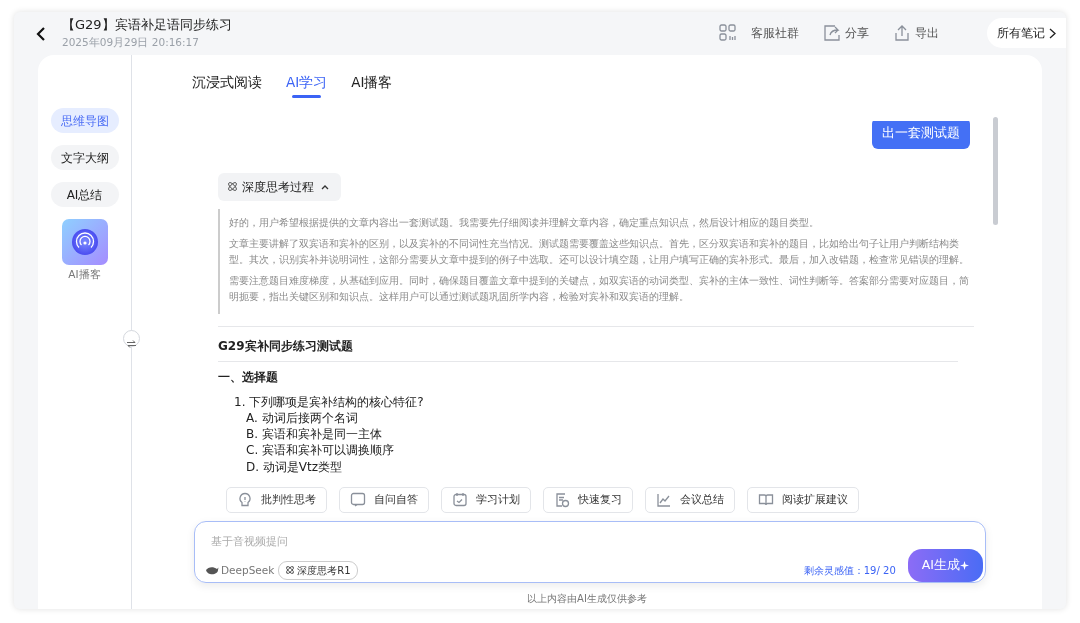 This screenshot has width=1080, height=623. Describe the element at coordinates (664, 500) in the screenshot. I see `chart-icon` at that location.